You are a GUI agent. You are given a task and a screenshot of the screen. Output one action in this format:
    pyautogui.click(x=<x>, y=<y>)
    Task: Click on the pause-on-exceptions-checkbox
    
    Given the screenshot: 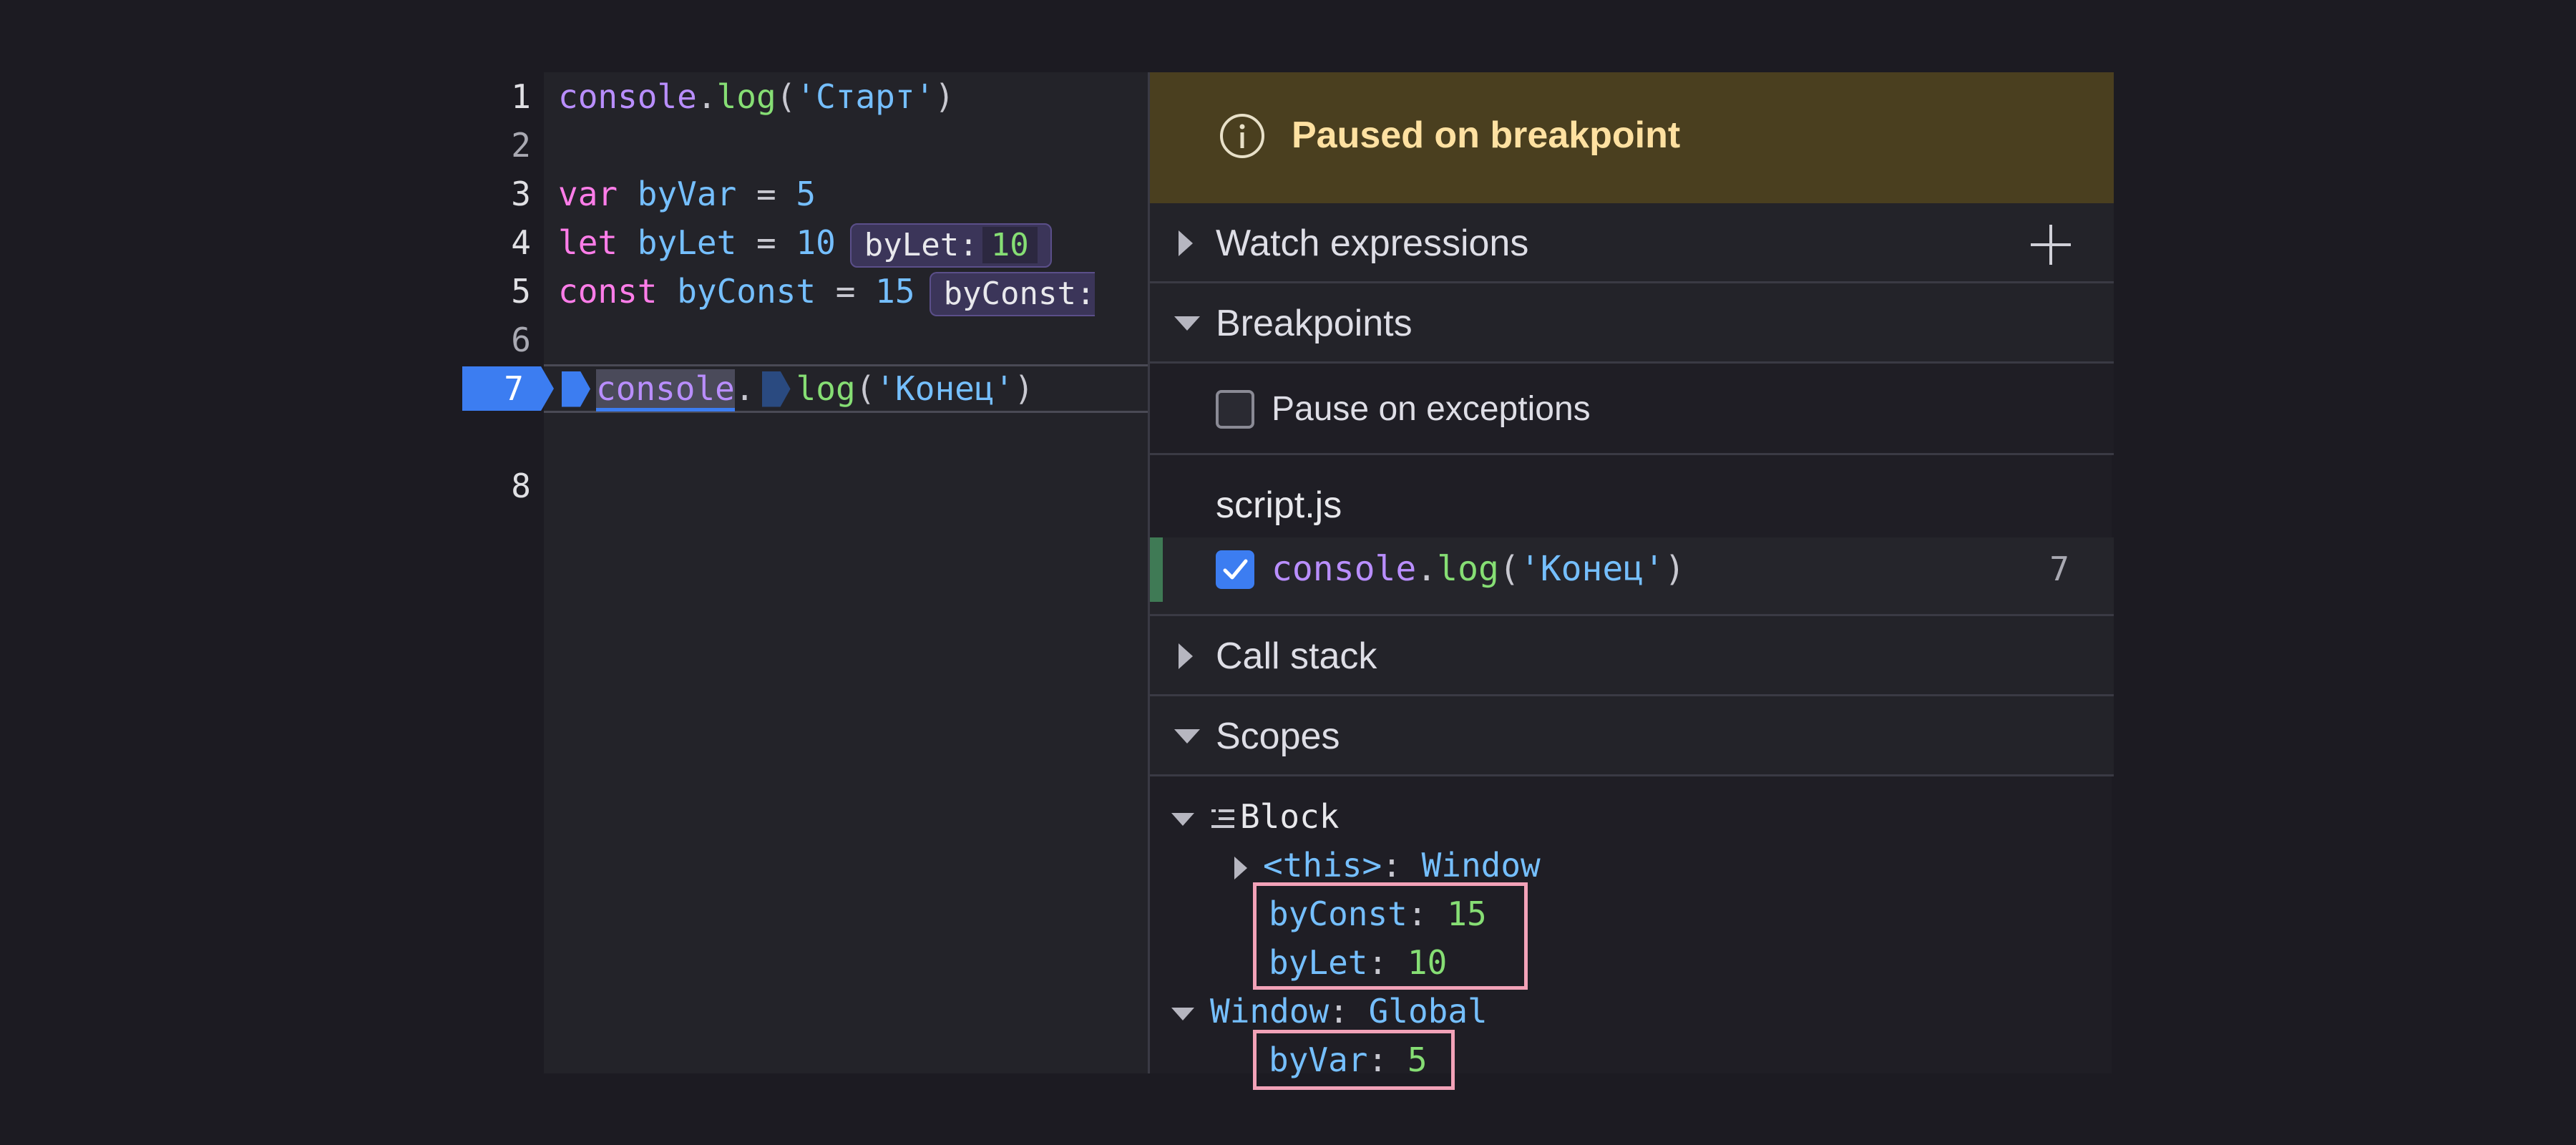 What is the action you would take?
    pyautogui.click(x=1235, y=409)
    